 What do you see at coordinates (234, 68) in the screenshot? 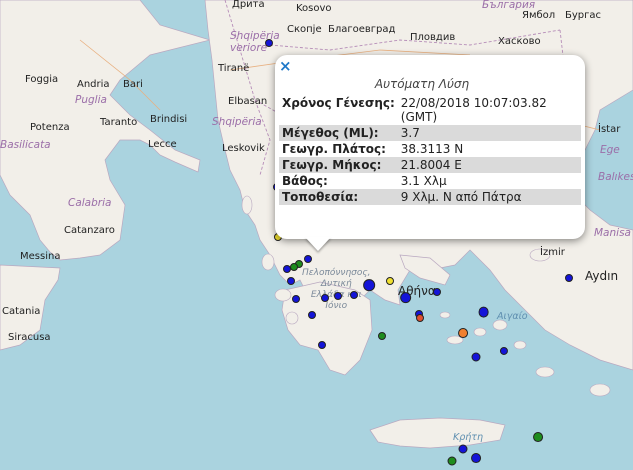
I see `label-tirane: Tiranë` at bounding box center [234, 68].